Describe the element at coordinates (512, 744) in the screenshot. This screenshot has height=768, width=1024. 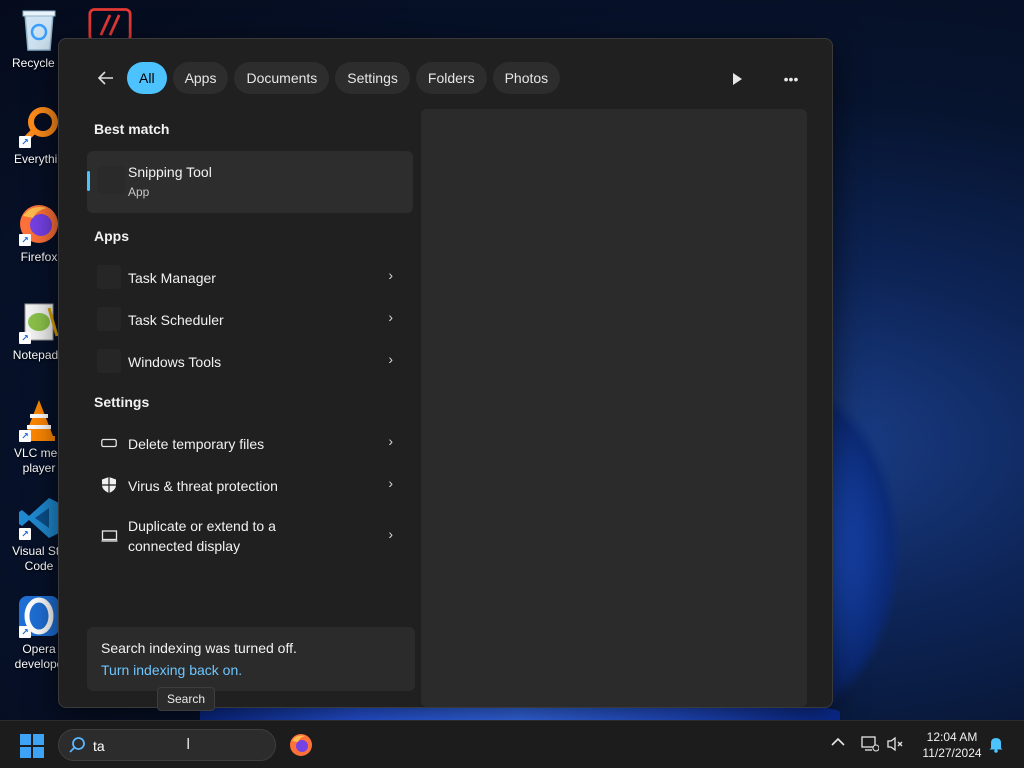
I see `taskbar: I 12:04 AM 11/27/2024` at that location.